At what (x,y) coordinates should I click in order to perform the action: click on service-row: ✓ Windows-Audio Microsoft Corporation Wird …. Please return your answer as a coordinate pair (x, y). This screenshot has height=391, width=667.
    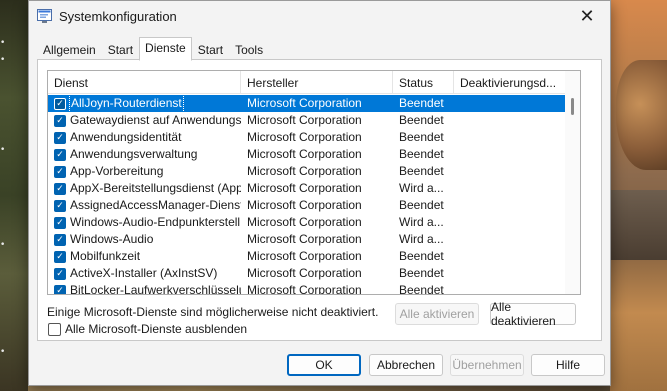
    Looking at the image, I should click on (307, 239).